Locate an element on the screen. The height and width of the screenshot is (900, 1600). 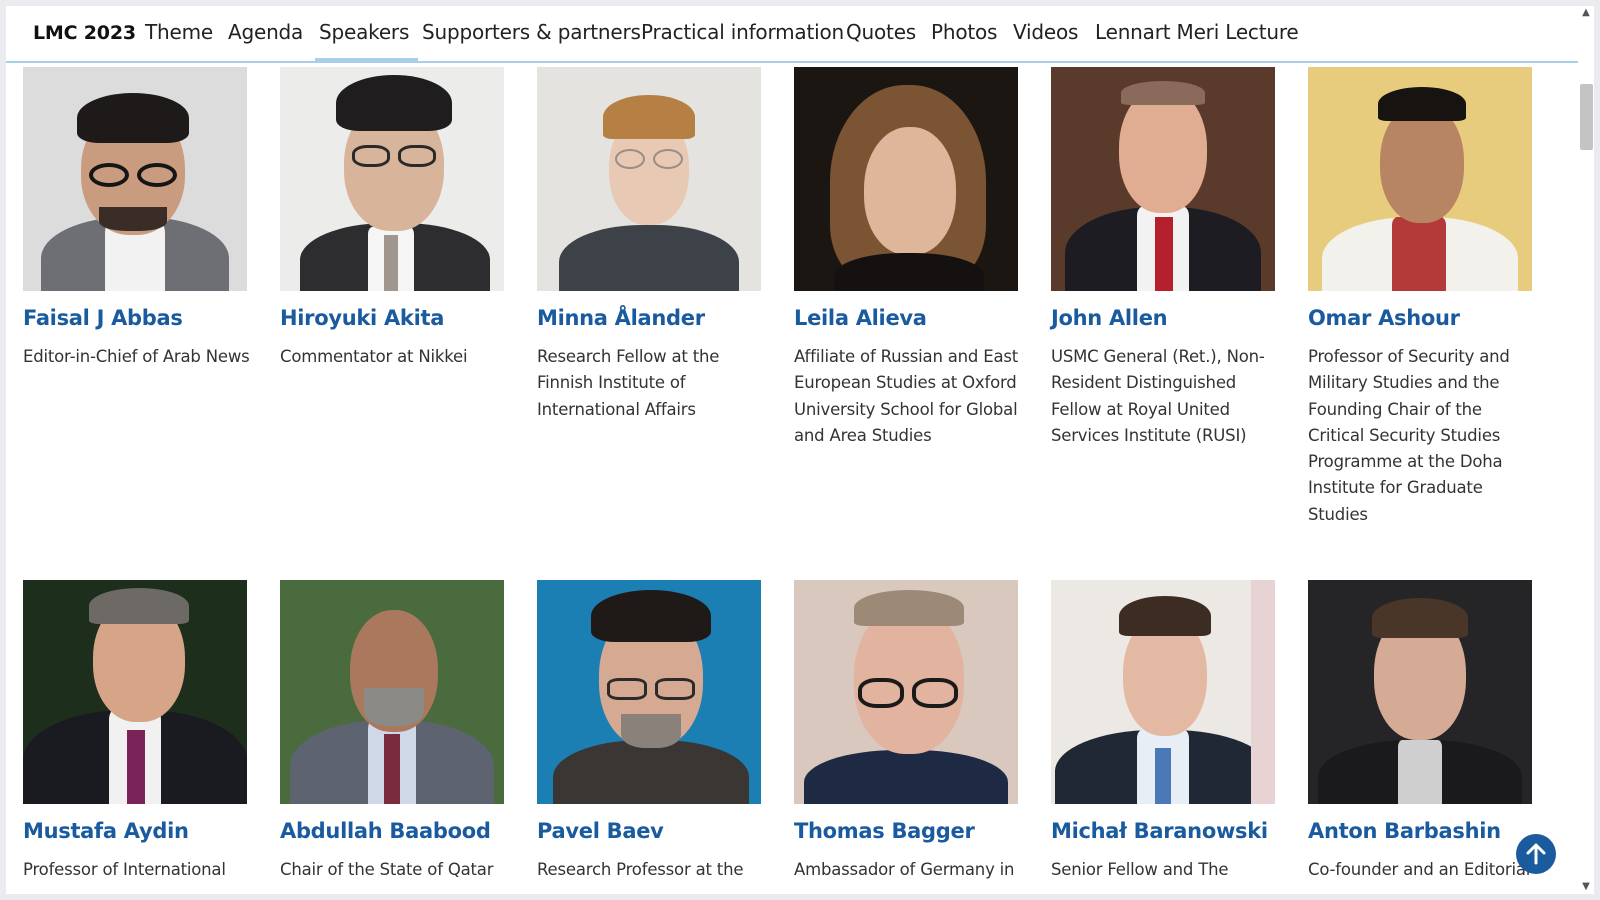
speaker-role: Chair of the State of Qatar is located at coordinates (387, 869).